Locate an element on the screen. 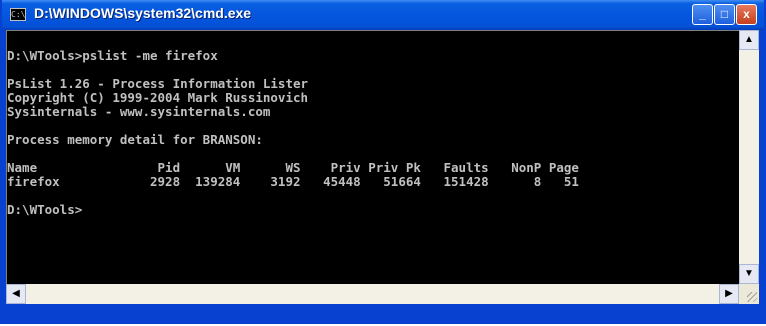 This screenshot has height=326, width=766. scroll-down-icon: ▼ is located at coordinates (749, 274).